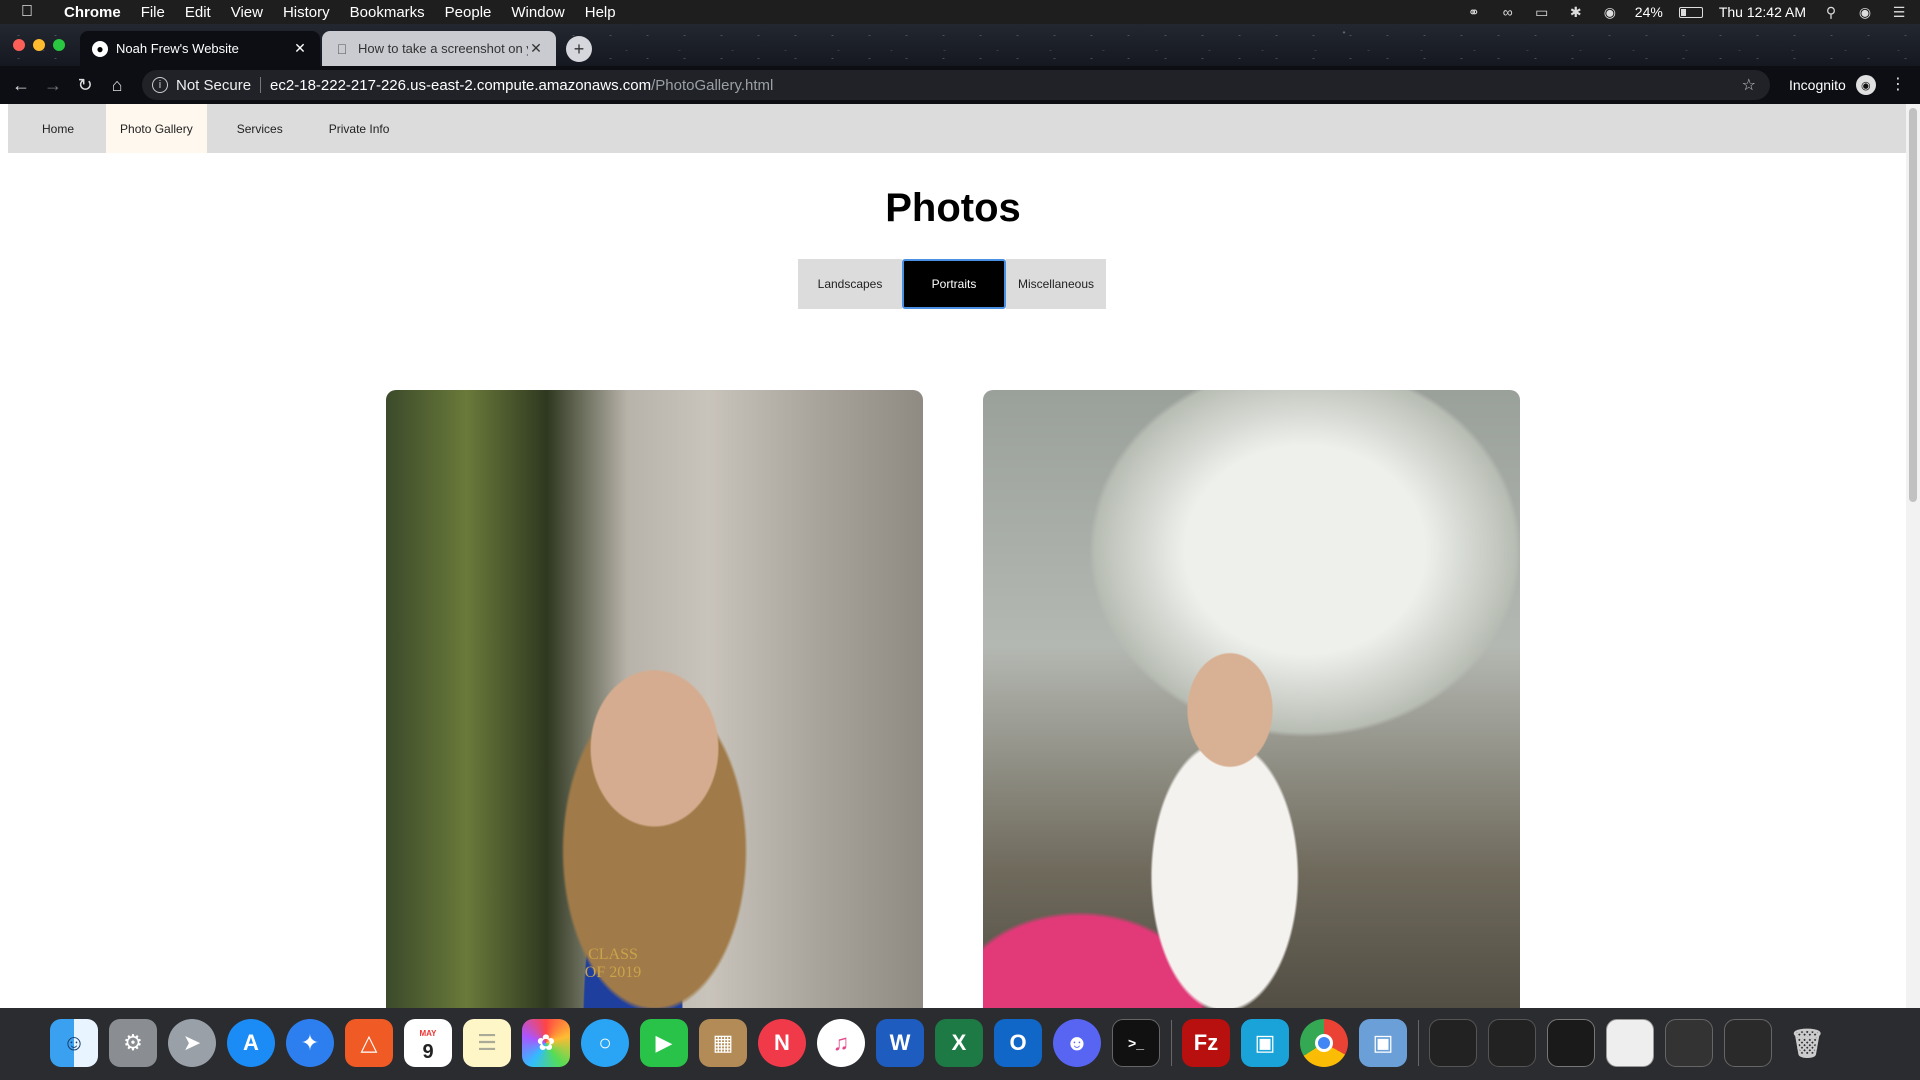 The width and height of the screenshot is (1920, 1080). I want to click on filter-portraits-button: Portraits, so click(954, 284).